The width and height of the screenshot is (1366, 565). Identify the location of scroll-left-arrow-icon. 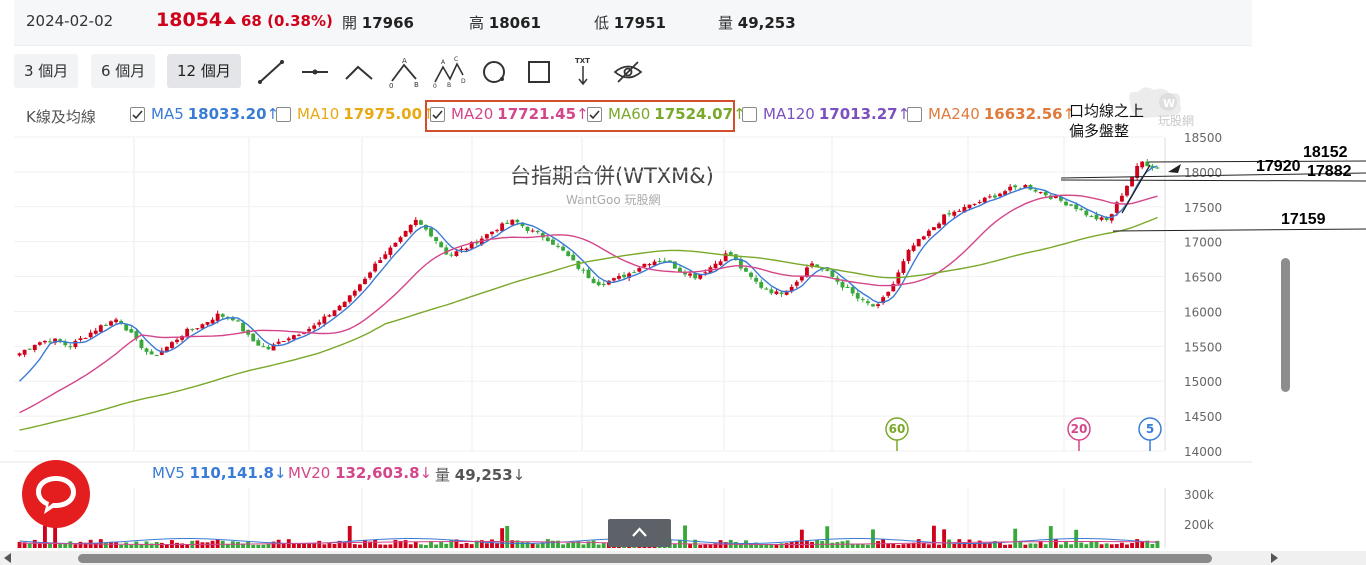
(7, 558).